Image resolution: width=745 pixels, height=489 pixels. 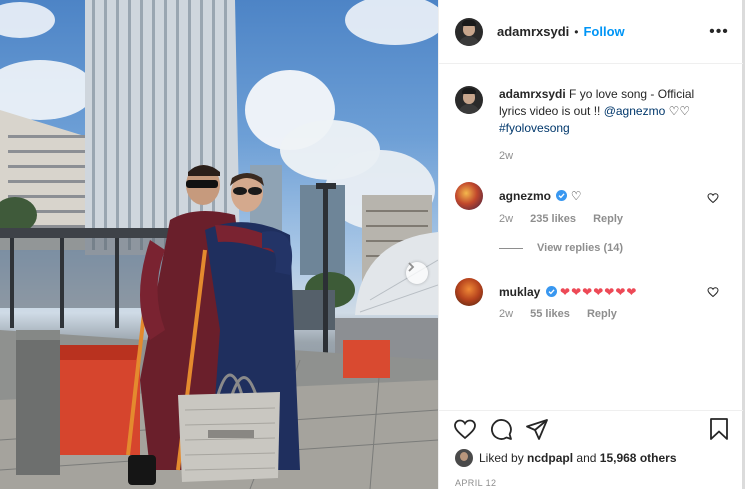 What do you see at coordinates (506, 156) in the screenshot?
I see `caption-time: 2w` at bounding box center [506, 156].